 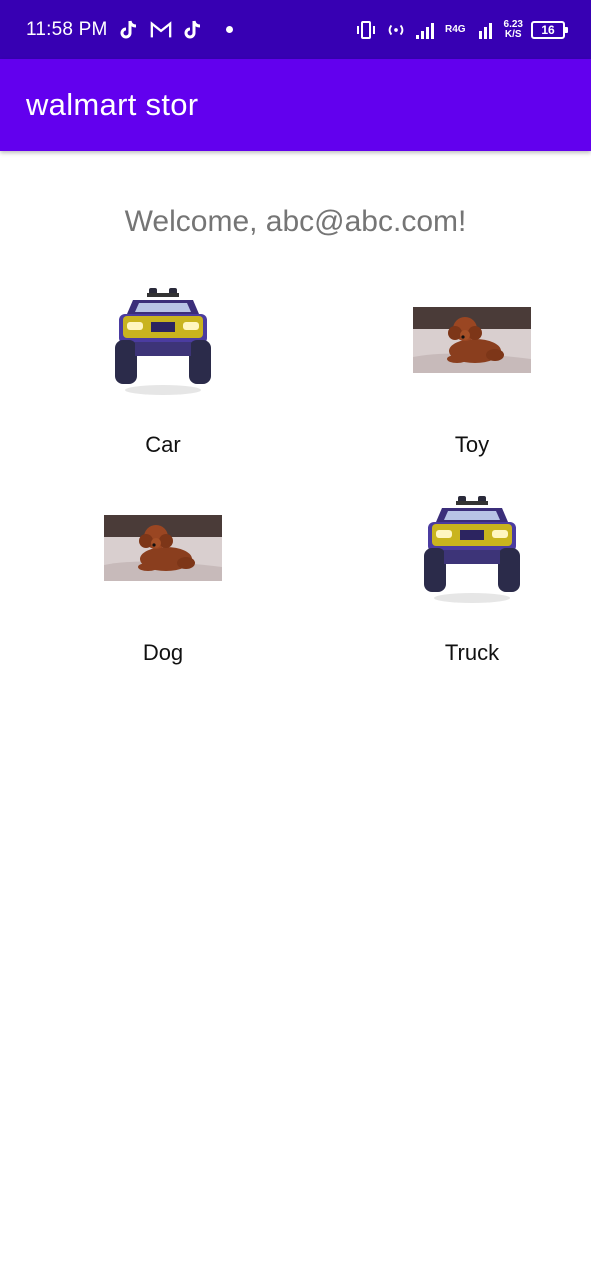 What do you see at coordinates (455, 29) in the screenshot?
I see `network-type: R4G` at bounding box center [455, 29].